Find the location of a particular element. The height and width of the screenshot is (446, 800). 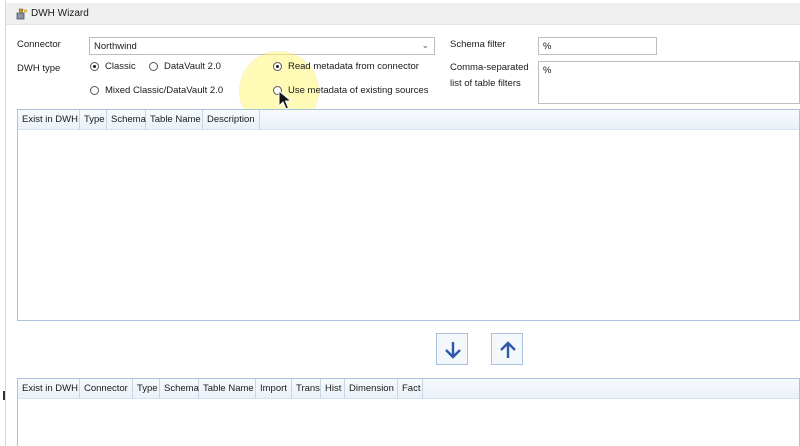

title-bar is located at coordinates (403, 14).